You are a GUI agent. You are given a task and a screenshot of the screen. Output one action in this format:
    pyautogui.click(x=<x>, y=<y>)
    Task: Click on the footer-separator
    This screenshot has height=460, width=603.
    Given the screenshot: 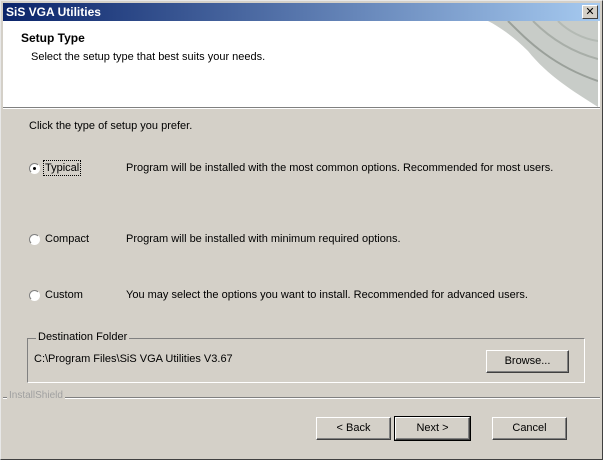 What is the action you would take?
    pyautogui.click(x=301, y=398)
    